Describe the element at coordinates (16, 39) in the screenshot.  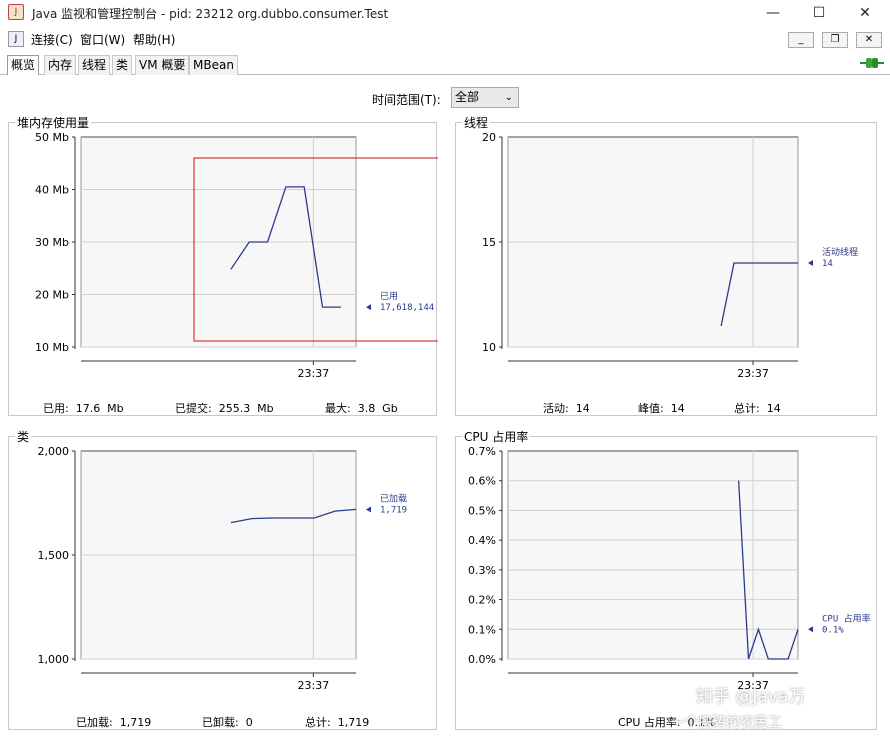
I see `internal-frame-icon: J` at that location.